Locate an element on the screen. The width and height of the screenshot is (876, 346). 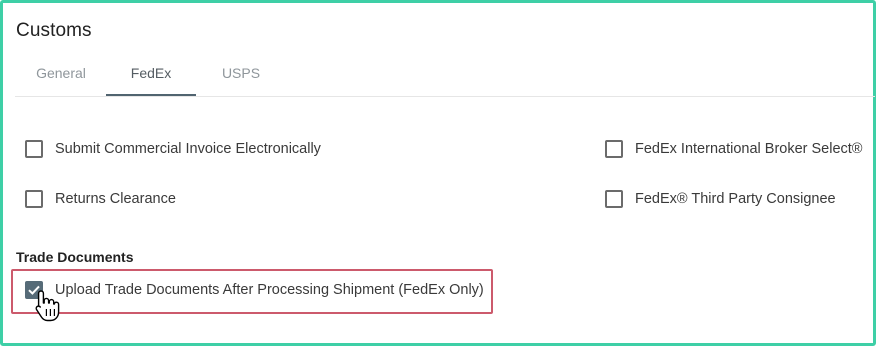
broker-select-option: FedEx International Broker Select® is located at coordinates (734, 149).